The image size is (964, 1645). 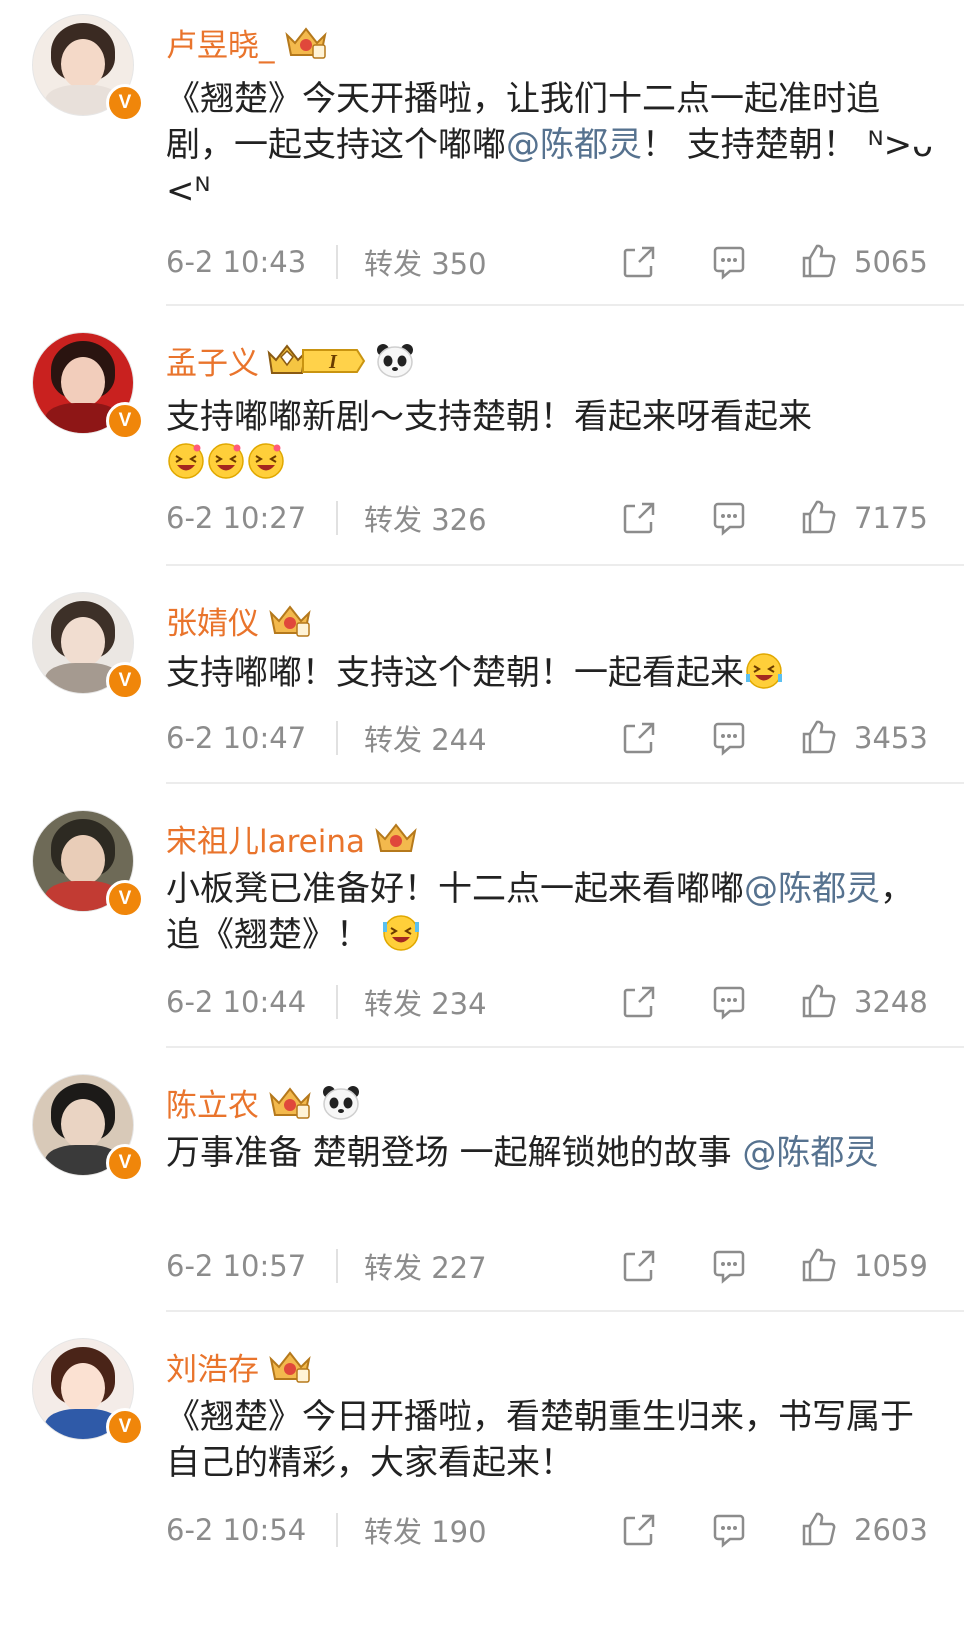 I want to click on comment-text-segment: 小板凳已准备好！十二点一起来看嘟嘟, so click(x=455, y=889).